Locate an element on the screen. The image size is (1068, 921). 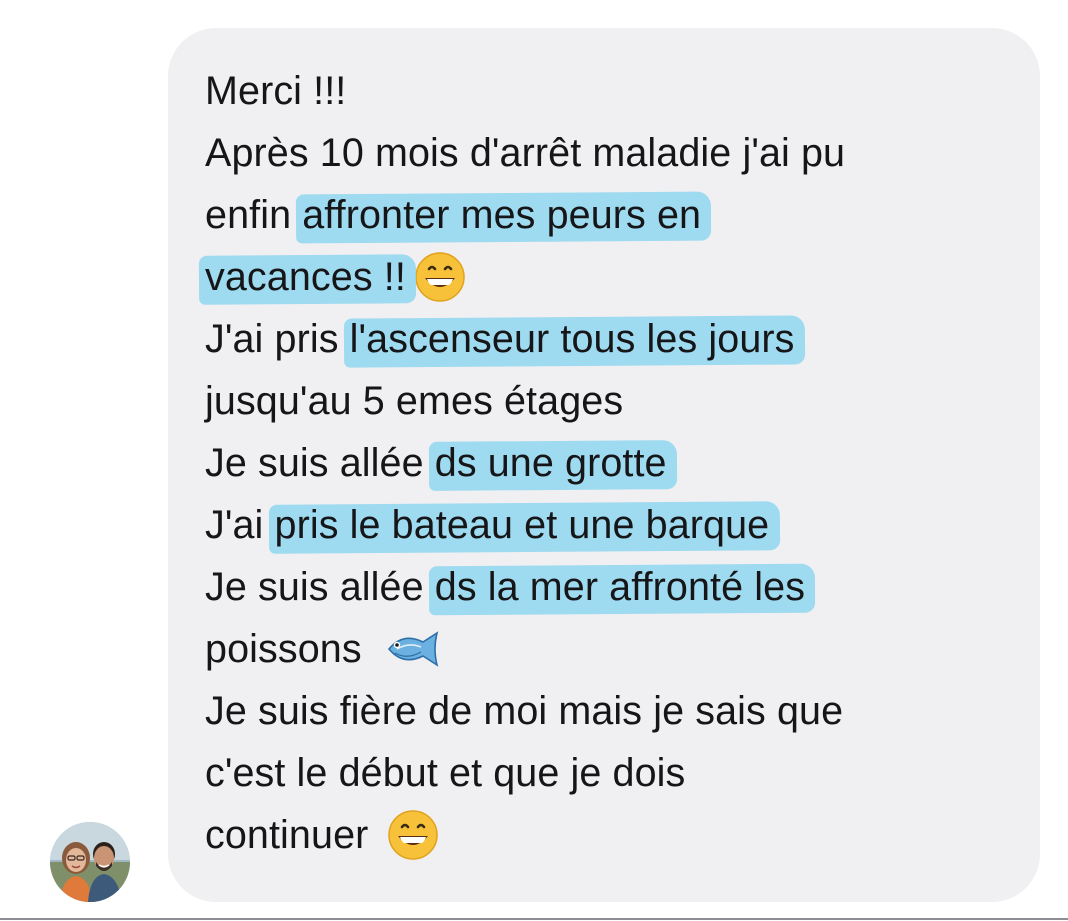
message-line: Merci !!! is located at coordinates (605, 91).